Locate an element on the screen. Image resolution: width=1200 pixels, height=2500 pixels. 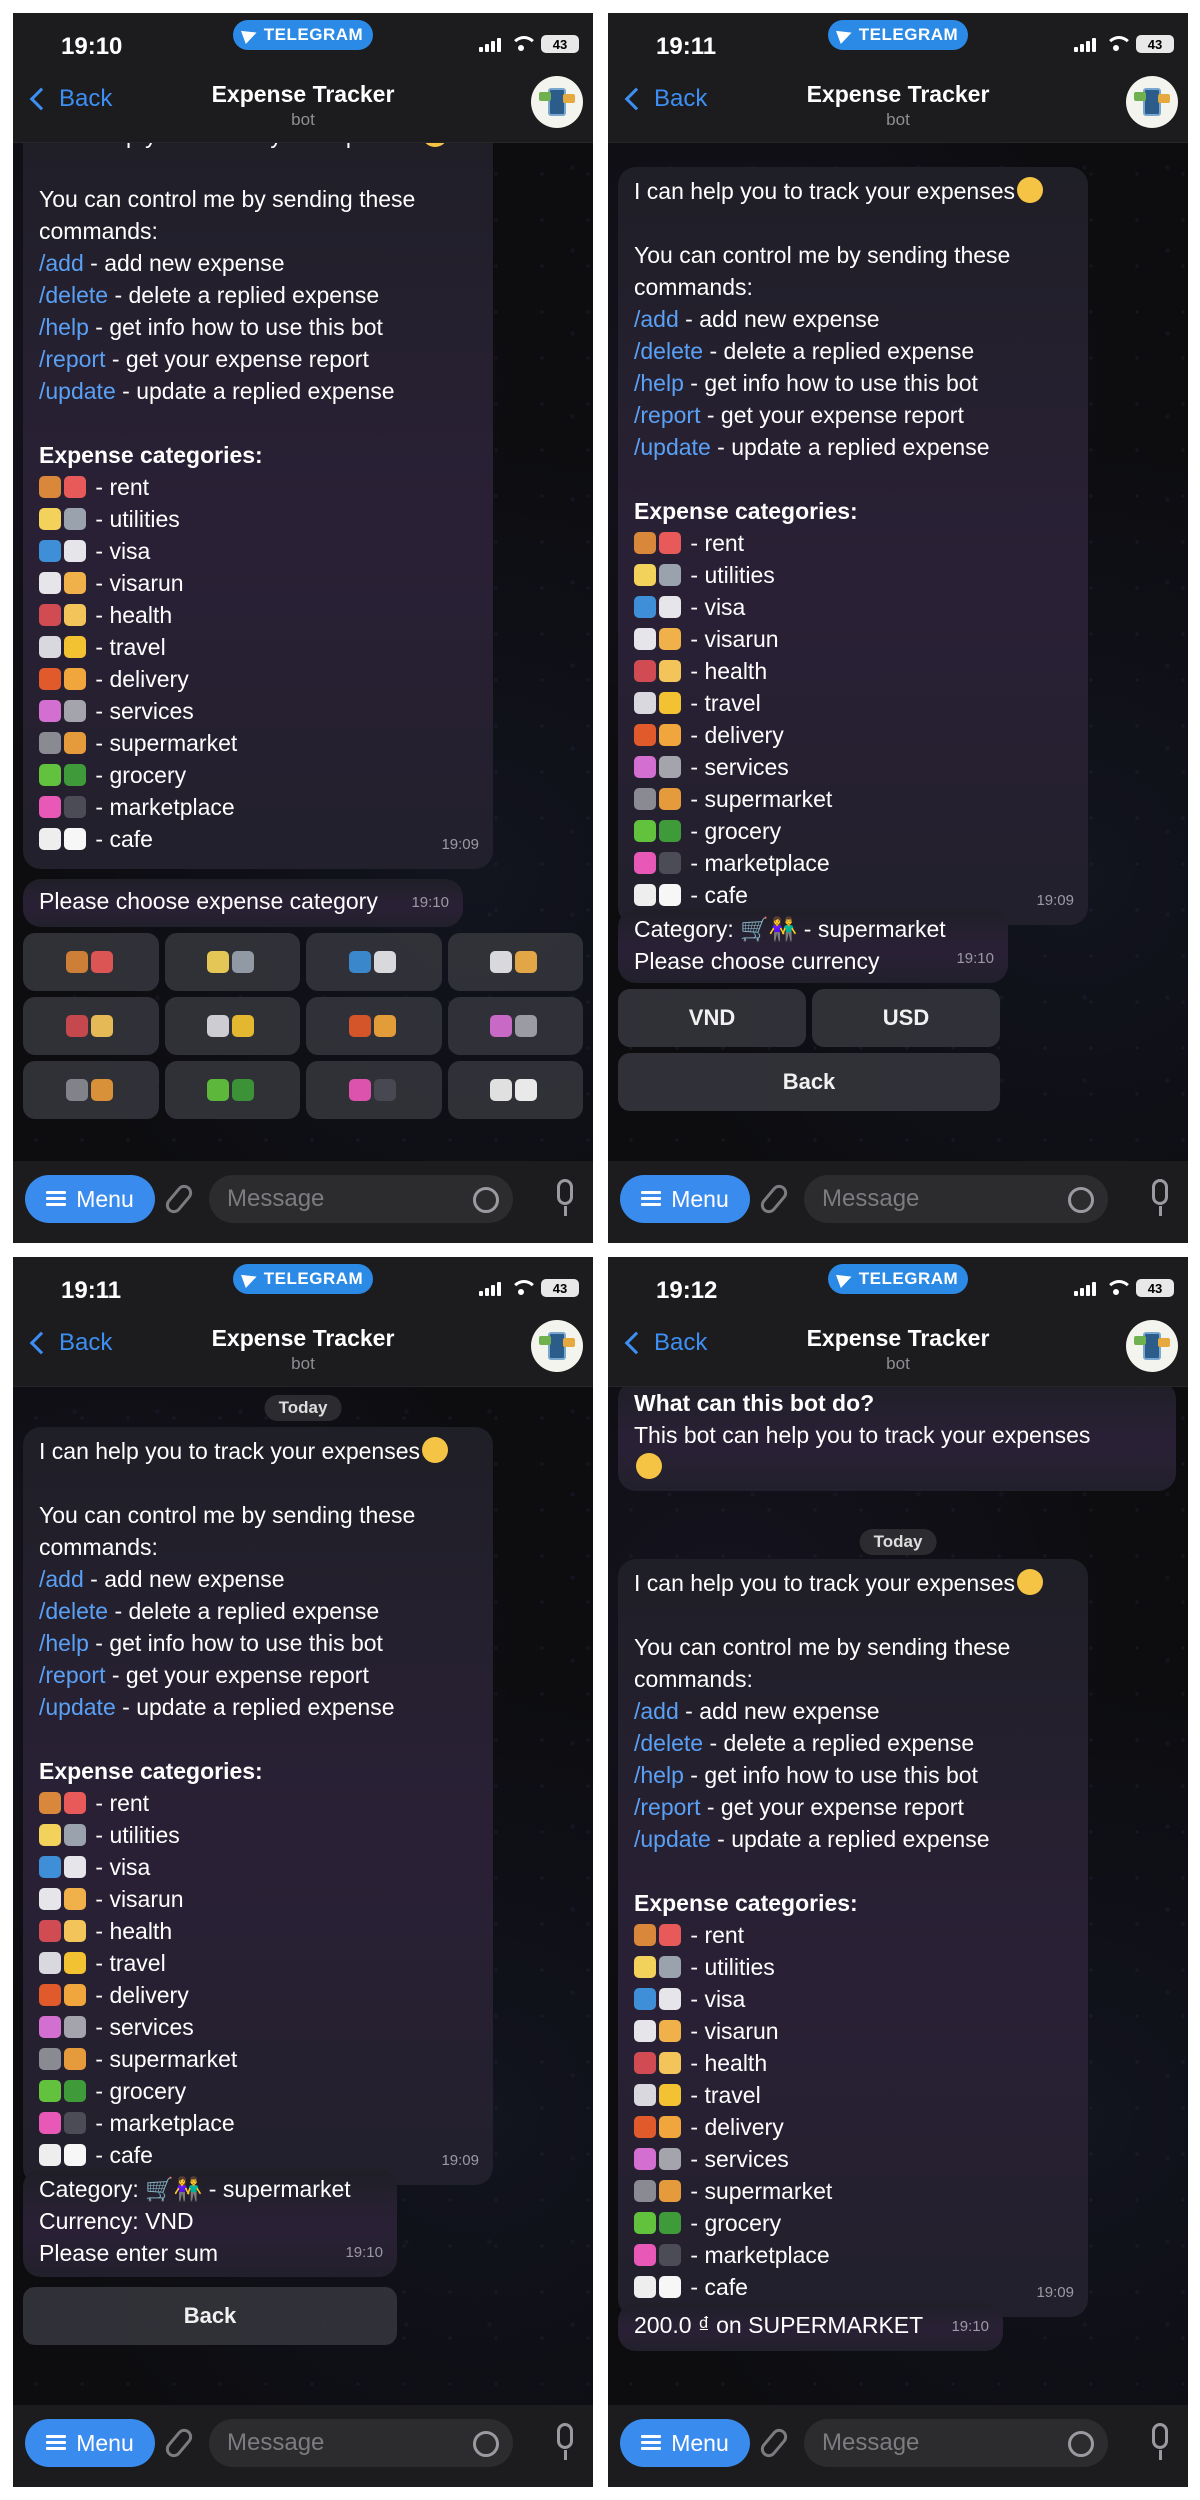
category-line: - delivery is located at coordinates (258, 679).